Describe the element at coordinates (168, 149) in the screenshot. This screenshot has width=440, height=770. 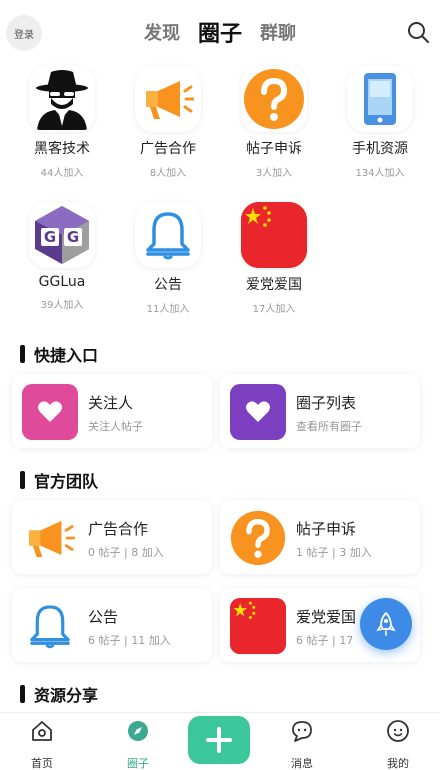
I see `circle-name: 广告合作` at that location.